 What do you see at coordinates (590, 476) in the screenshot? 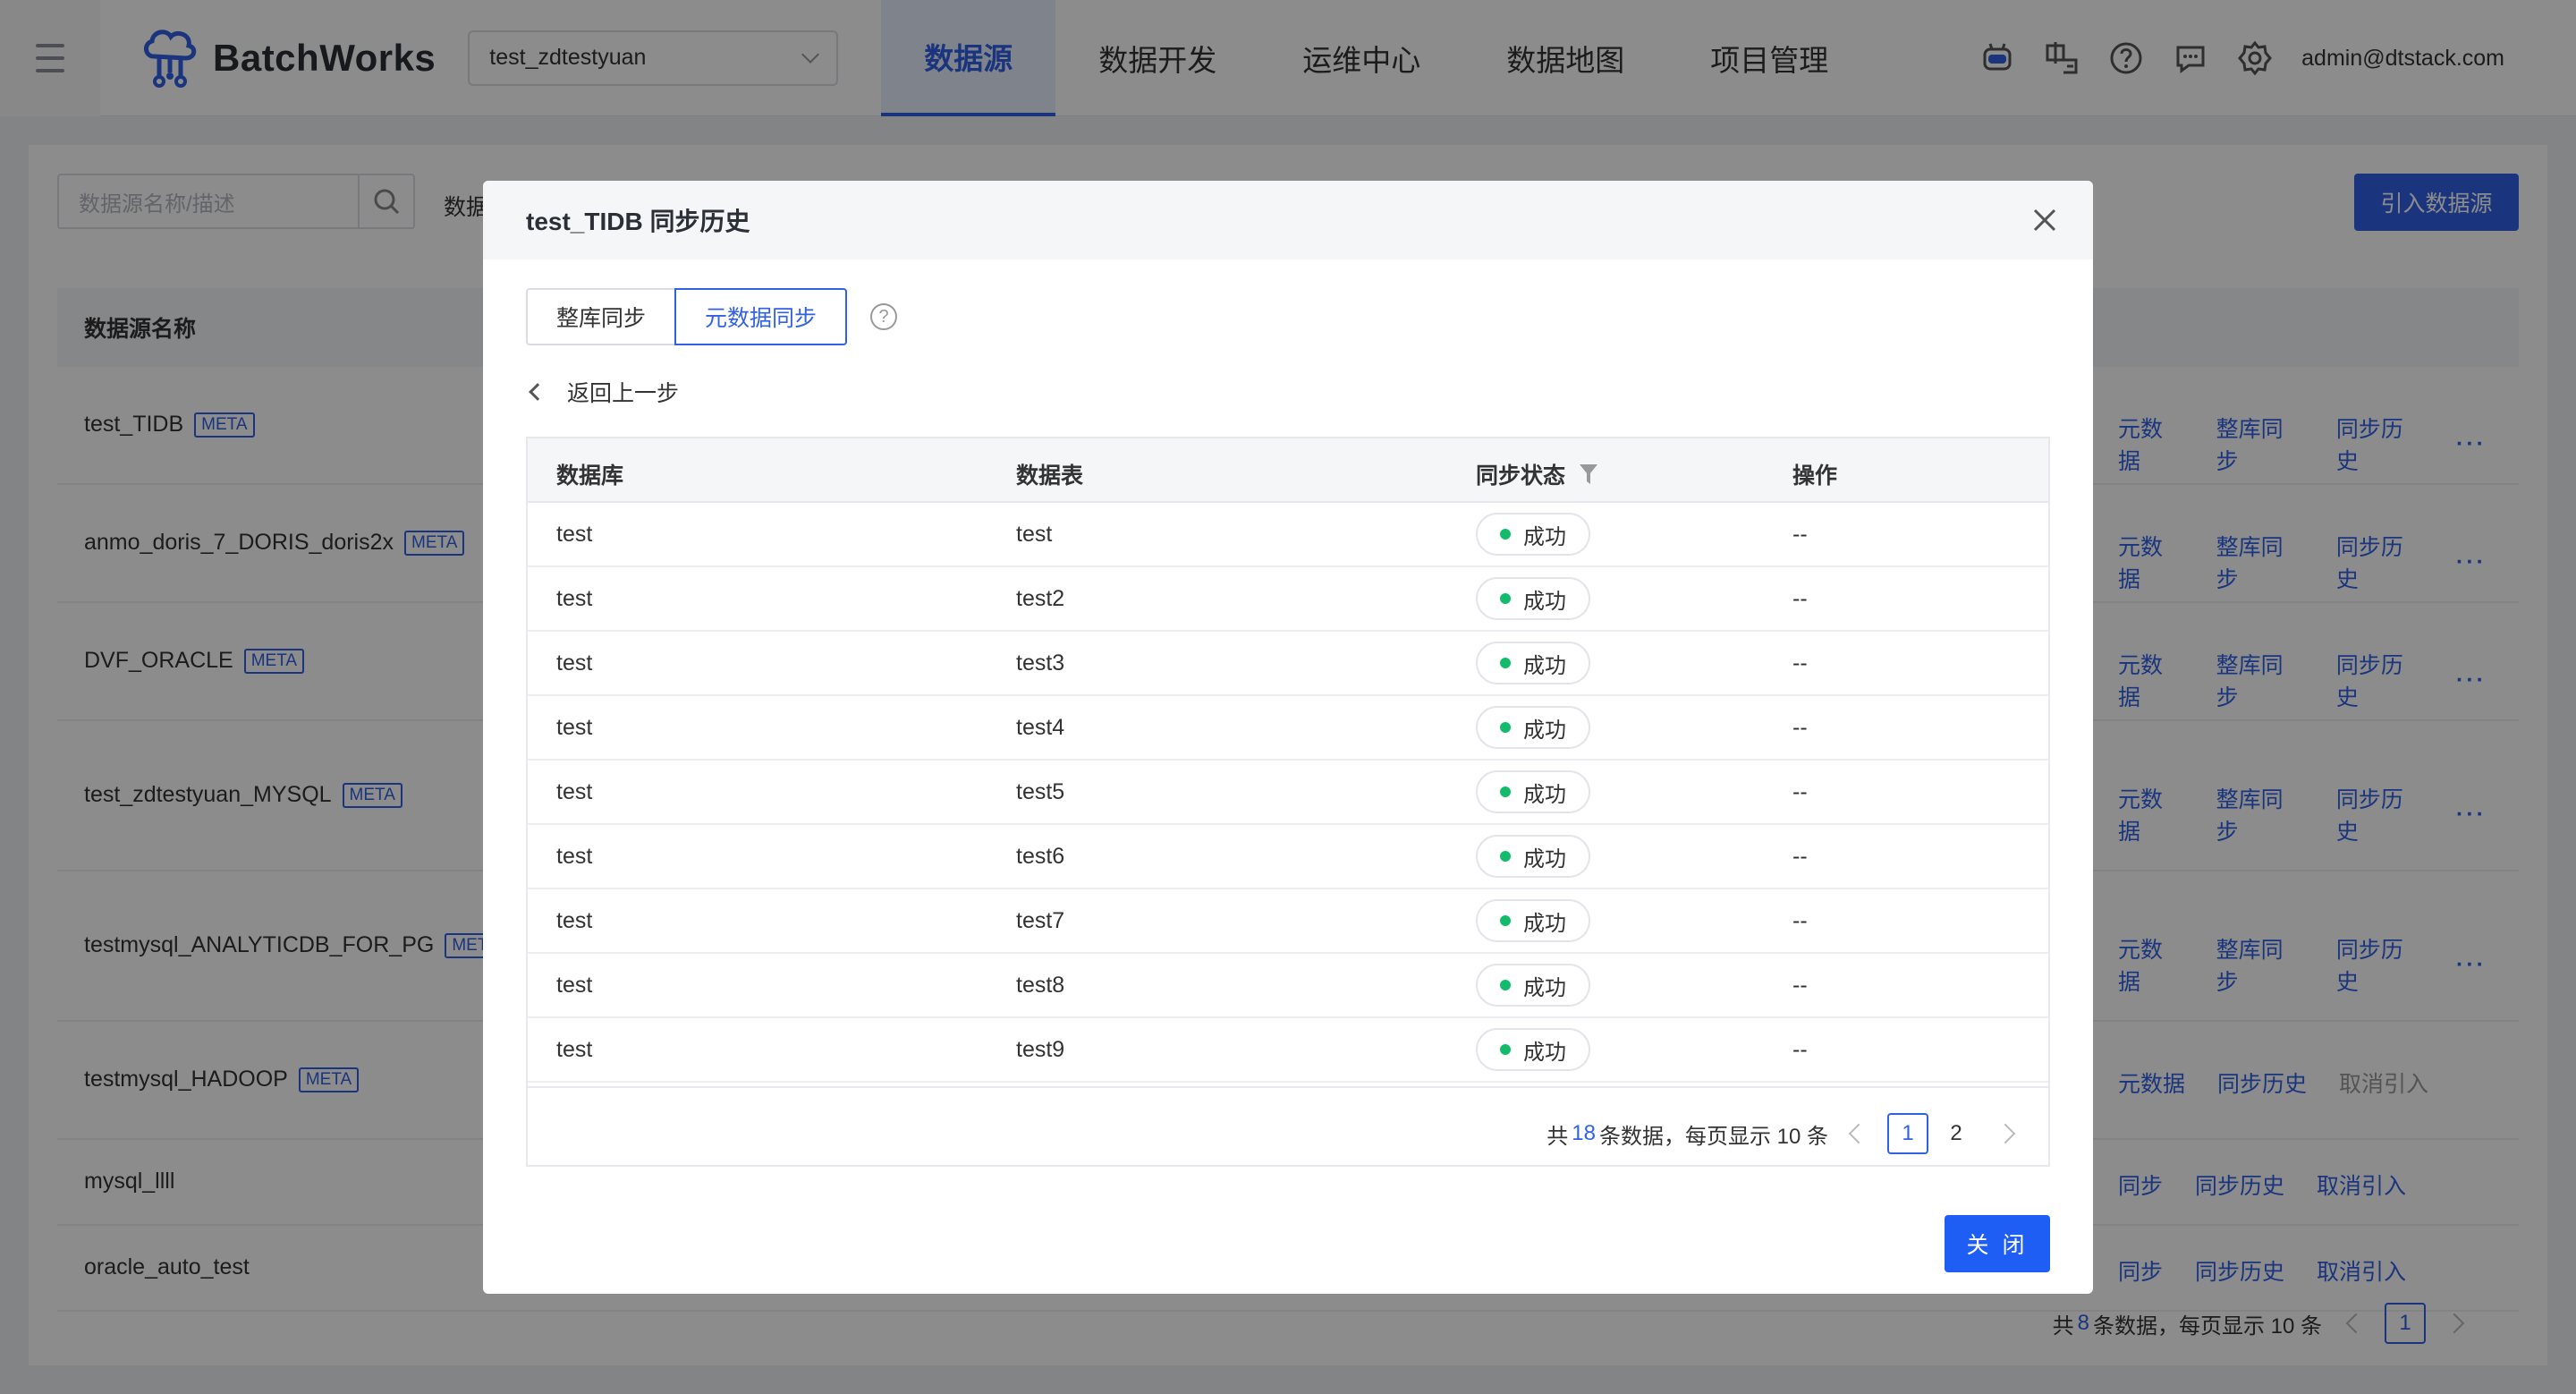
I see `column-header-database: 数据库` at bounding box center [590, 476].